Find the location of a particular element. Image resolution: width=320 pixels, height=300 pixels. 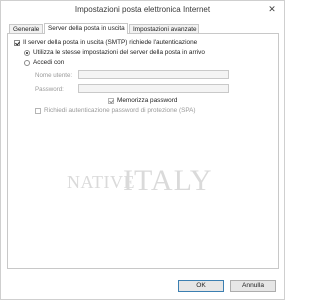

login-with-row: Accedi con is located at coordinates (44, 62).